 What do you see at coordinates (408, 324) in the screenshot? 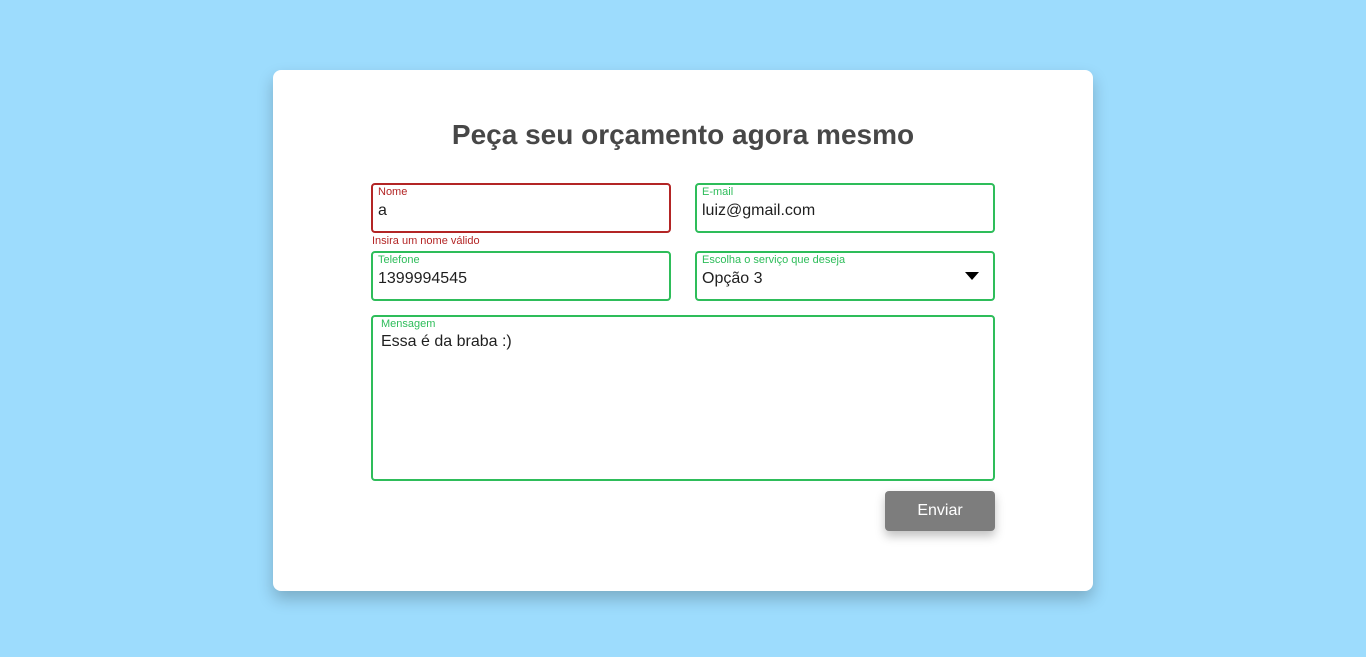
I see `message-textarea-label: Mensagem` at bounding box center [408, 324].